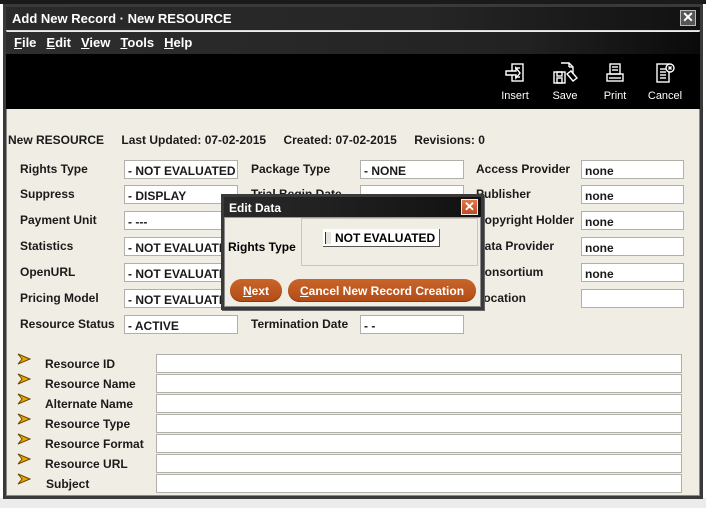  What do you see at coordinates (58, 220) in the screenshot?
I see `payment-unit-label: Payment Unit` at bounding box center [58, 220].